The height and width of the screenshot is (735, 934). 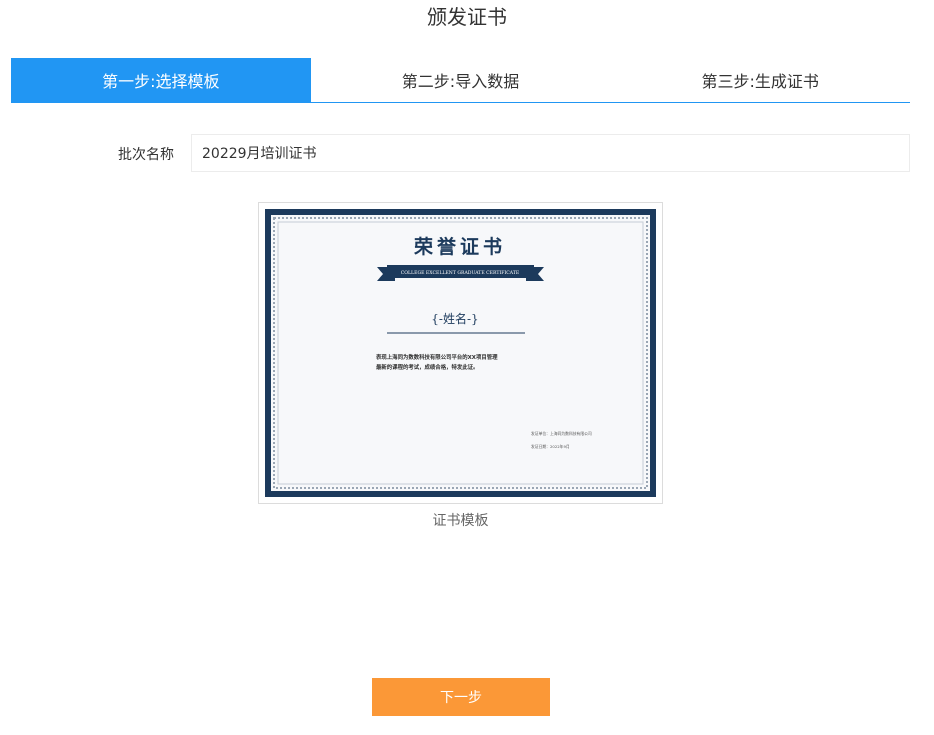 I want to click on certificate-body-line-1: 表现上海同为数数科技有限公司平台的XX项目管理, so click(x=437, y=357).